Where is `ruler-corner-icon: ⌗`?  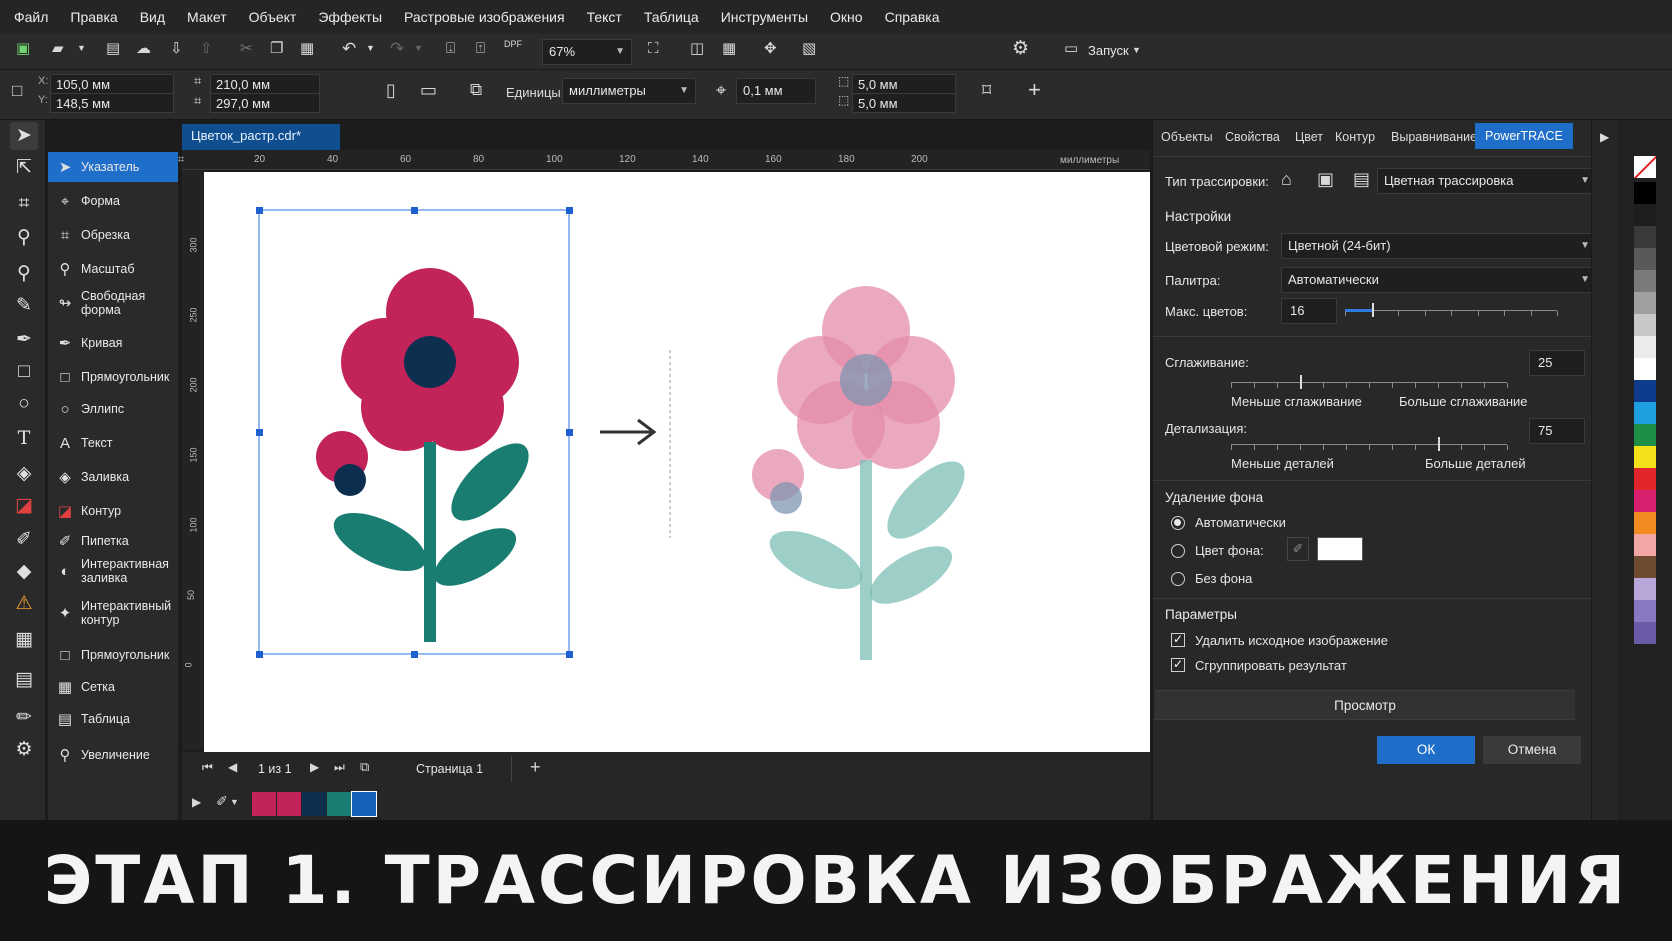 ruler-corner-icon: ⌗ is located at coordinates (181, 160).